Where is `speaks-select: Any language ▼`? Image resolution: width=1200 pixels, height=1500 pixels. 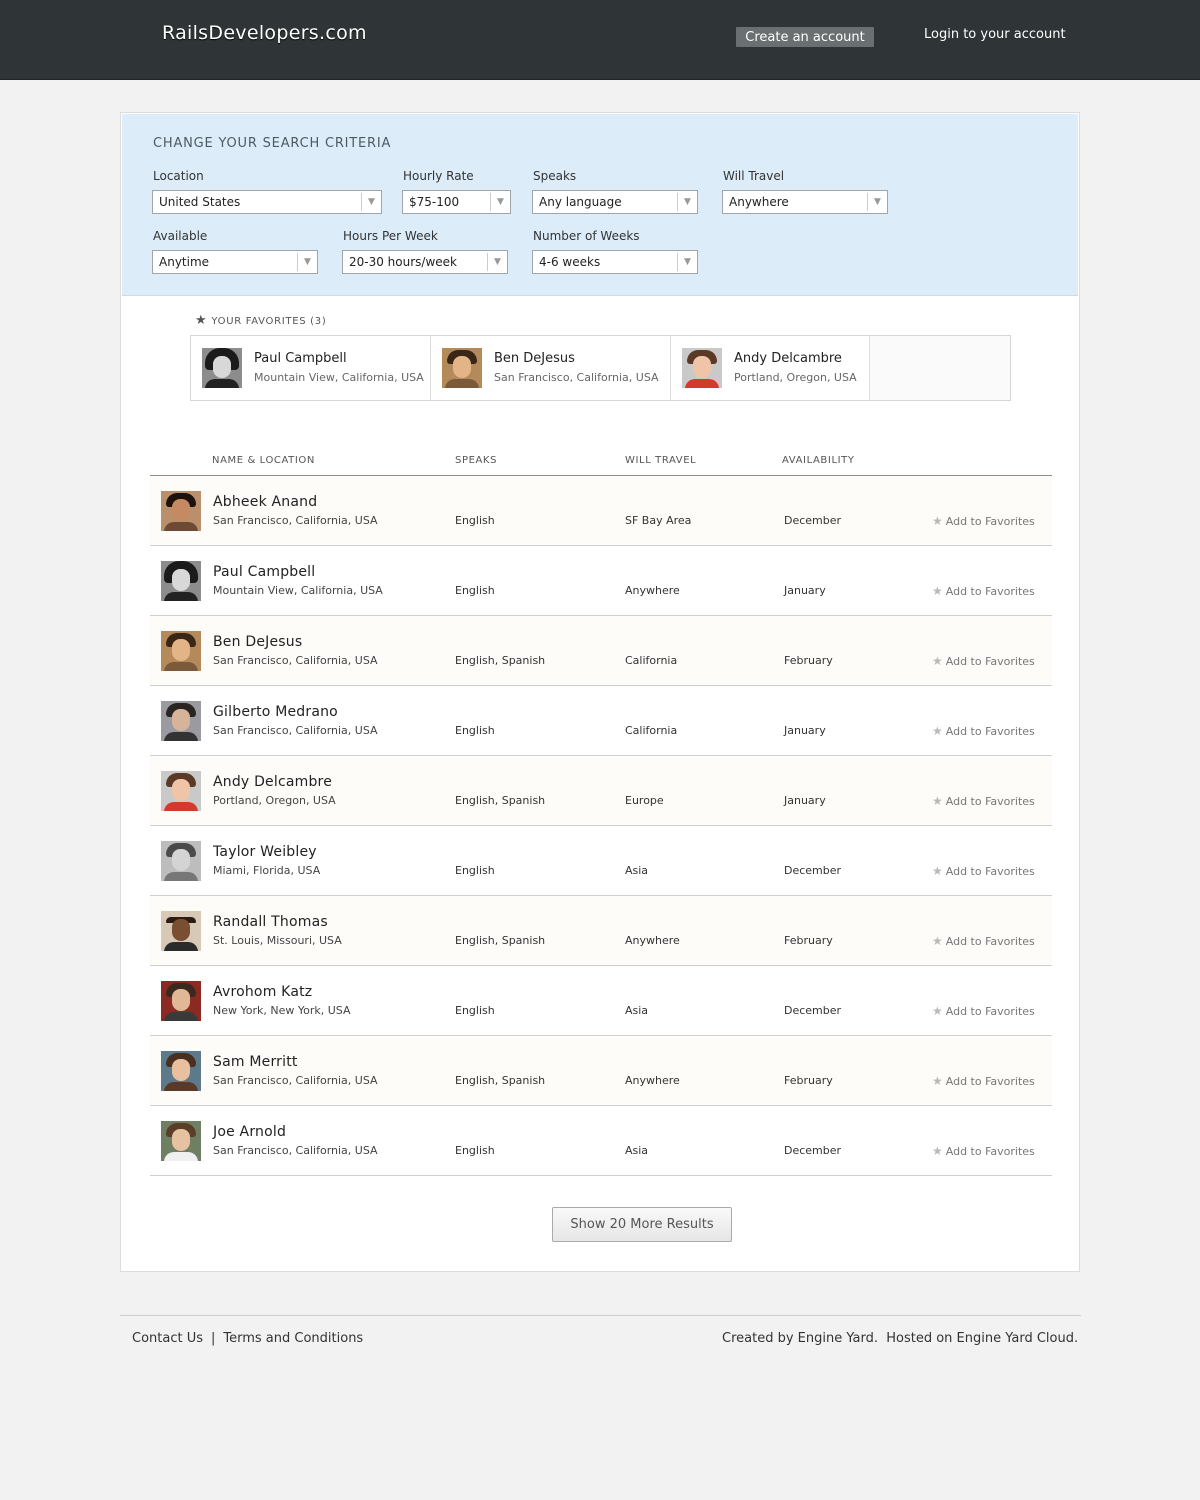
speaks-select: Any language ▼ is located at coordinates (615, 202).